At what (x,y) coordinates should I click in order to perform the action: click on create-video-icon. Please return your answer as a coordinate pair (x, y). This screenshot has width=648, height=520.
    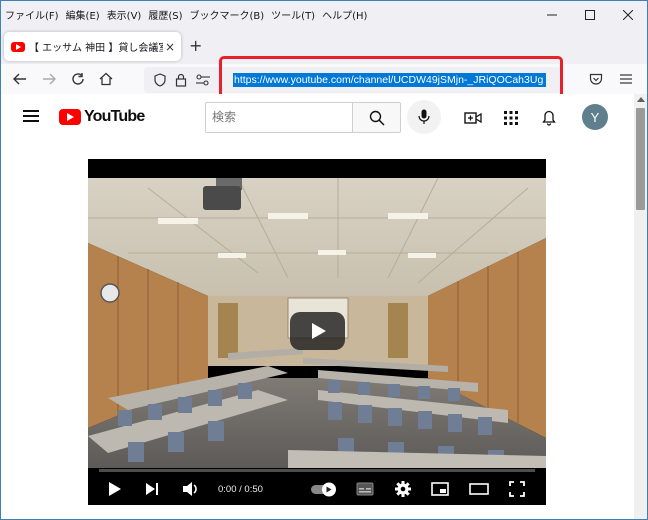
    Looking at the image, I should click on (473, 118).